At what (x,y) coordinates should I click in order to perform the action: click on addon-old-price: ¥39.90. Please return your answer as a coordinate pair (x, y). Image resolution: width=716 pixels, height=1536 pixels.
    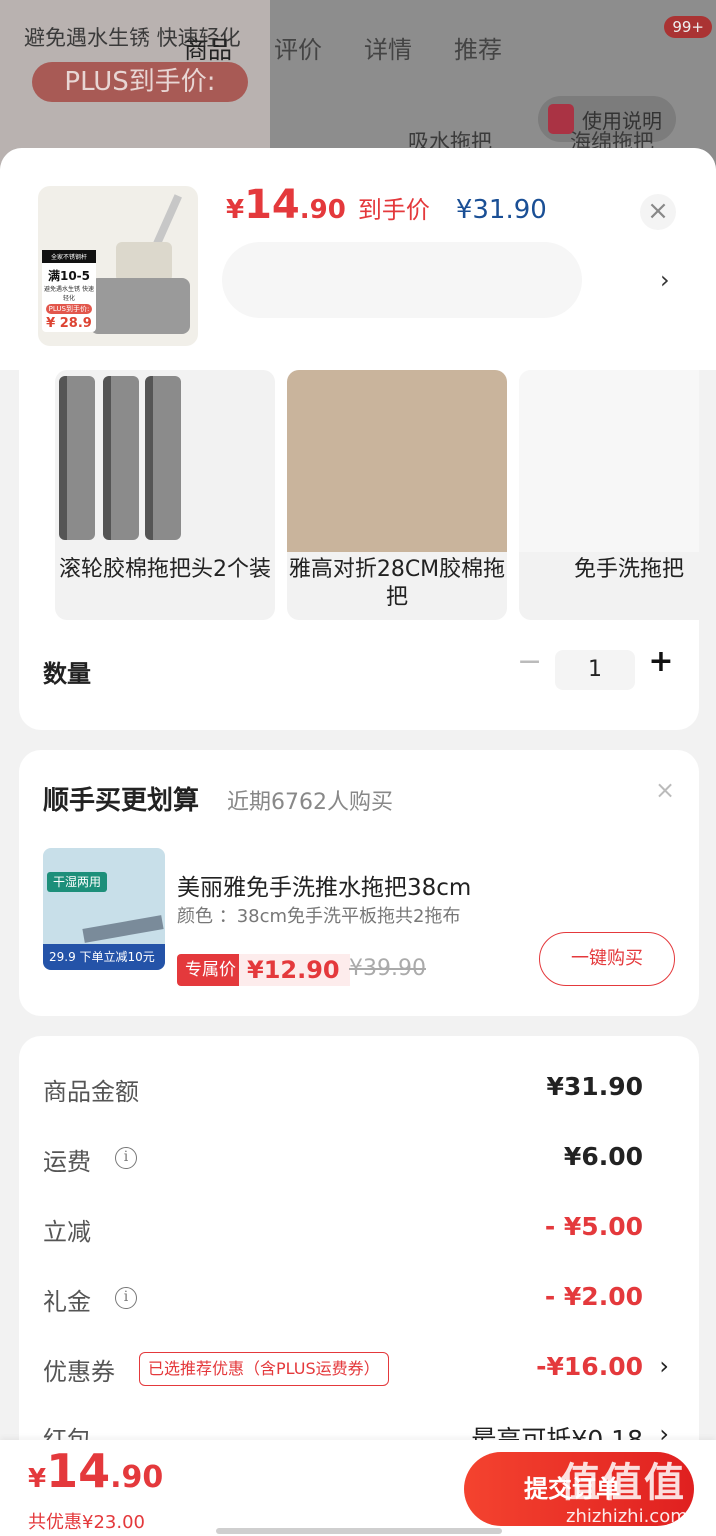
    Looking at the image, I should click on (387, 968).